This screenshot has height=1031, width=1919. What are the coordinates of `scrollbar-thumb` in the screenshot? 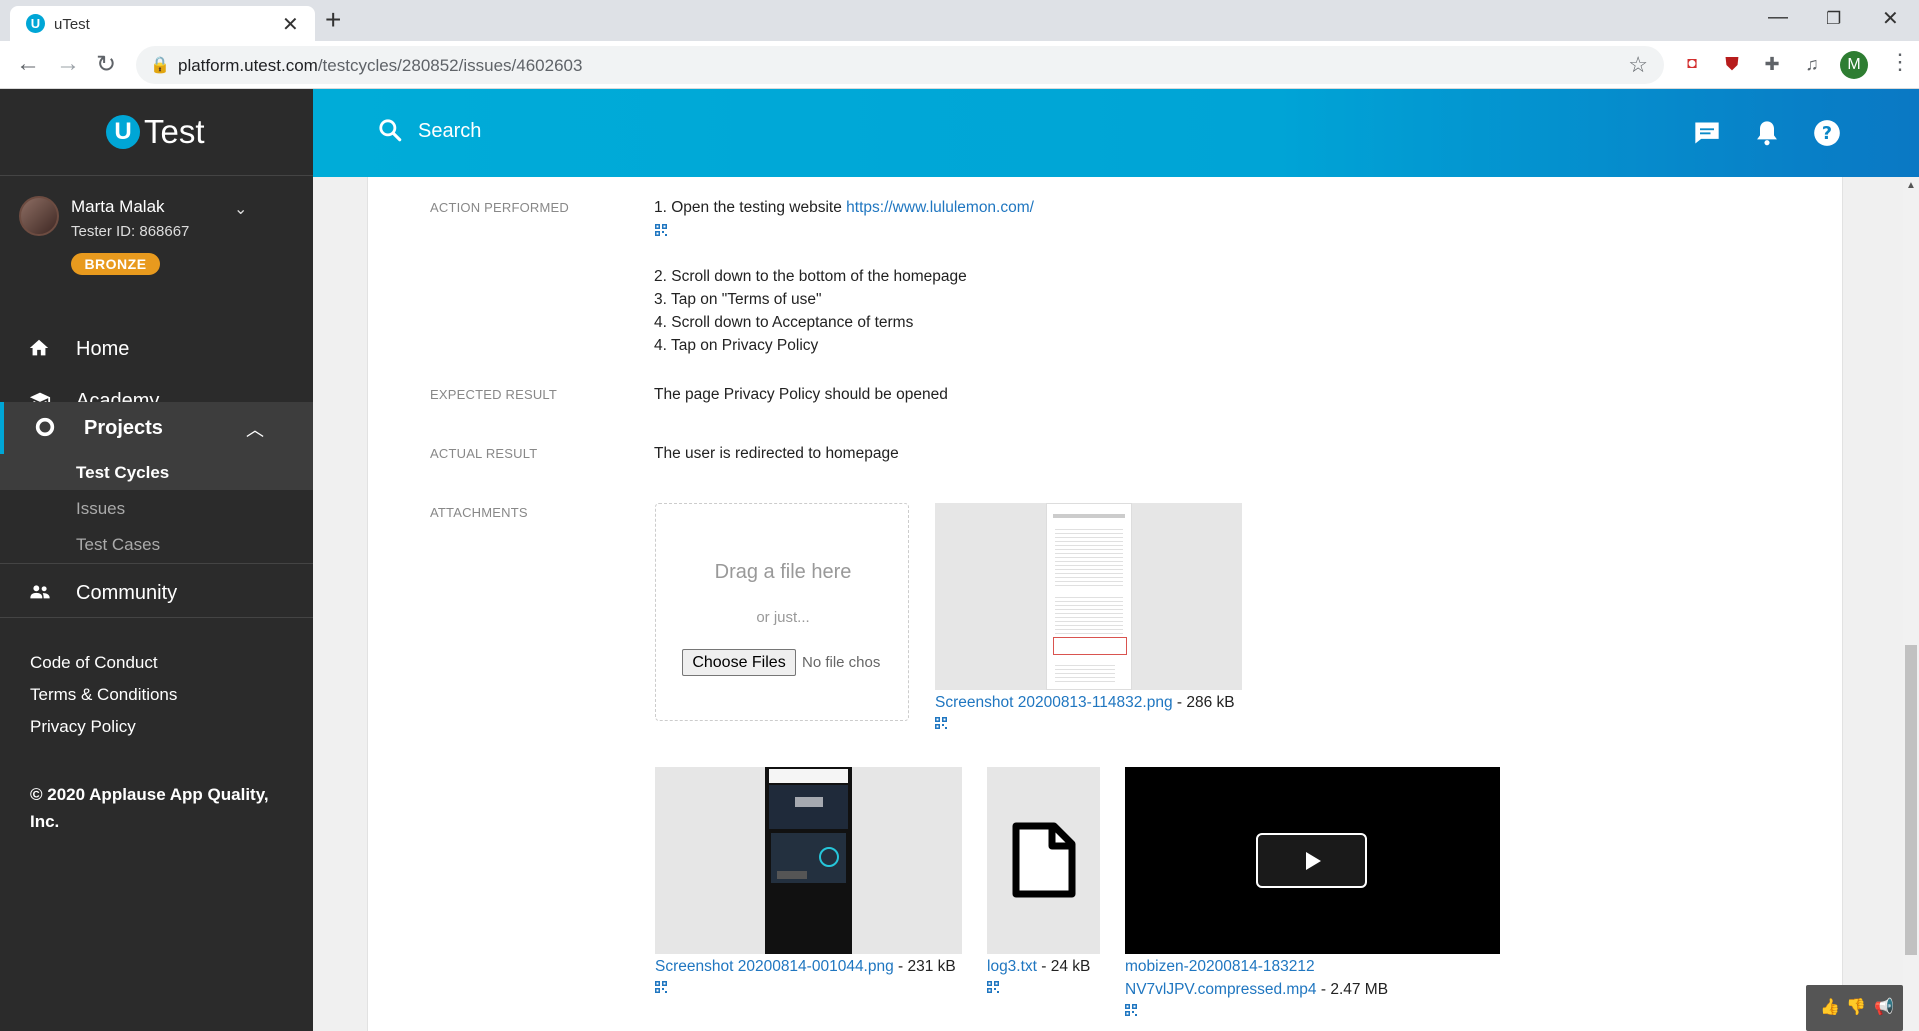 It's located at (1911, 800).